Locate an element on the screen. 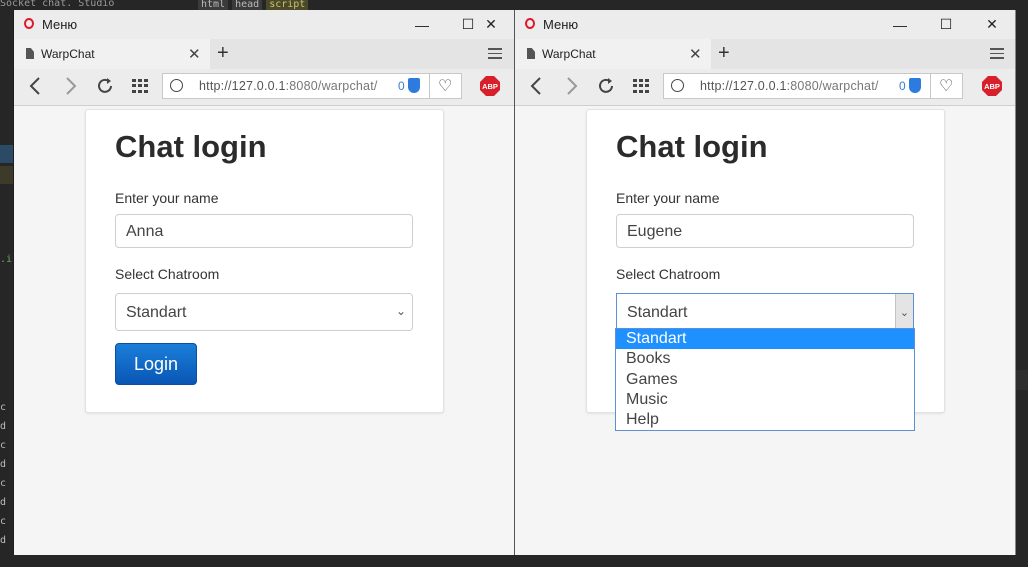 This screenshot has height=567, width=1028. name-input: Anna is located at coordinates (264, 231).